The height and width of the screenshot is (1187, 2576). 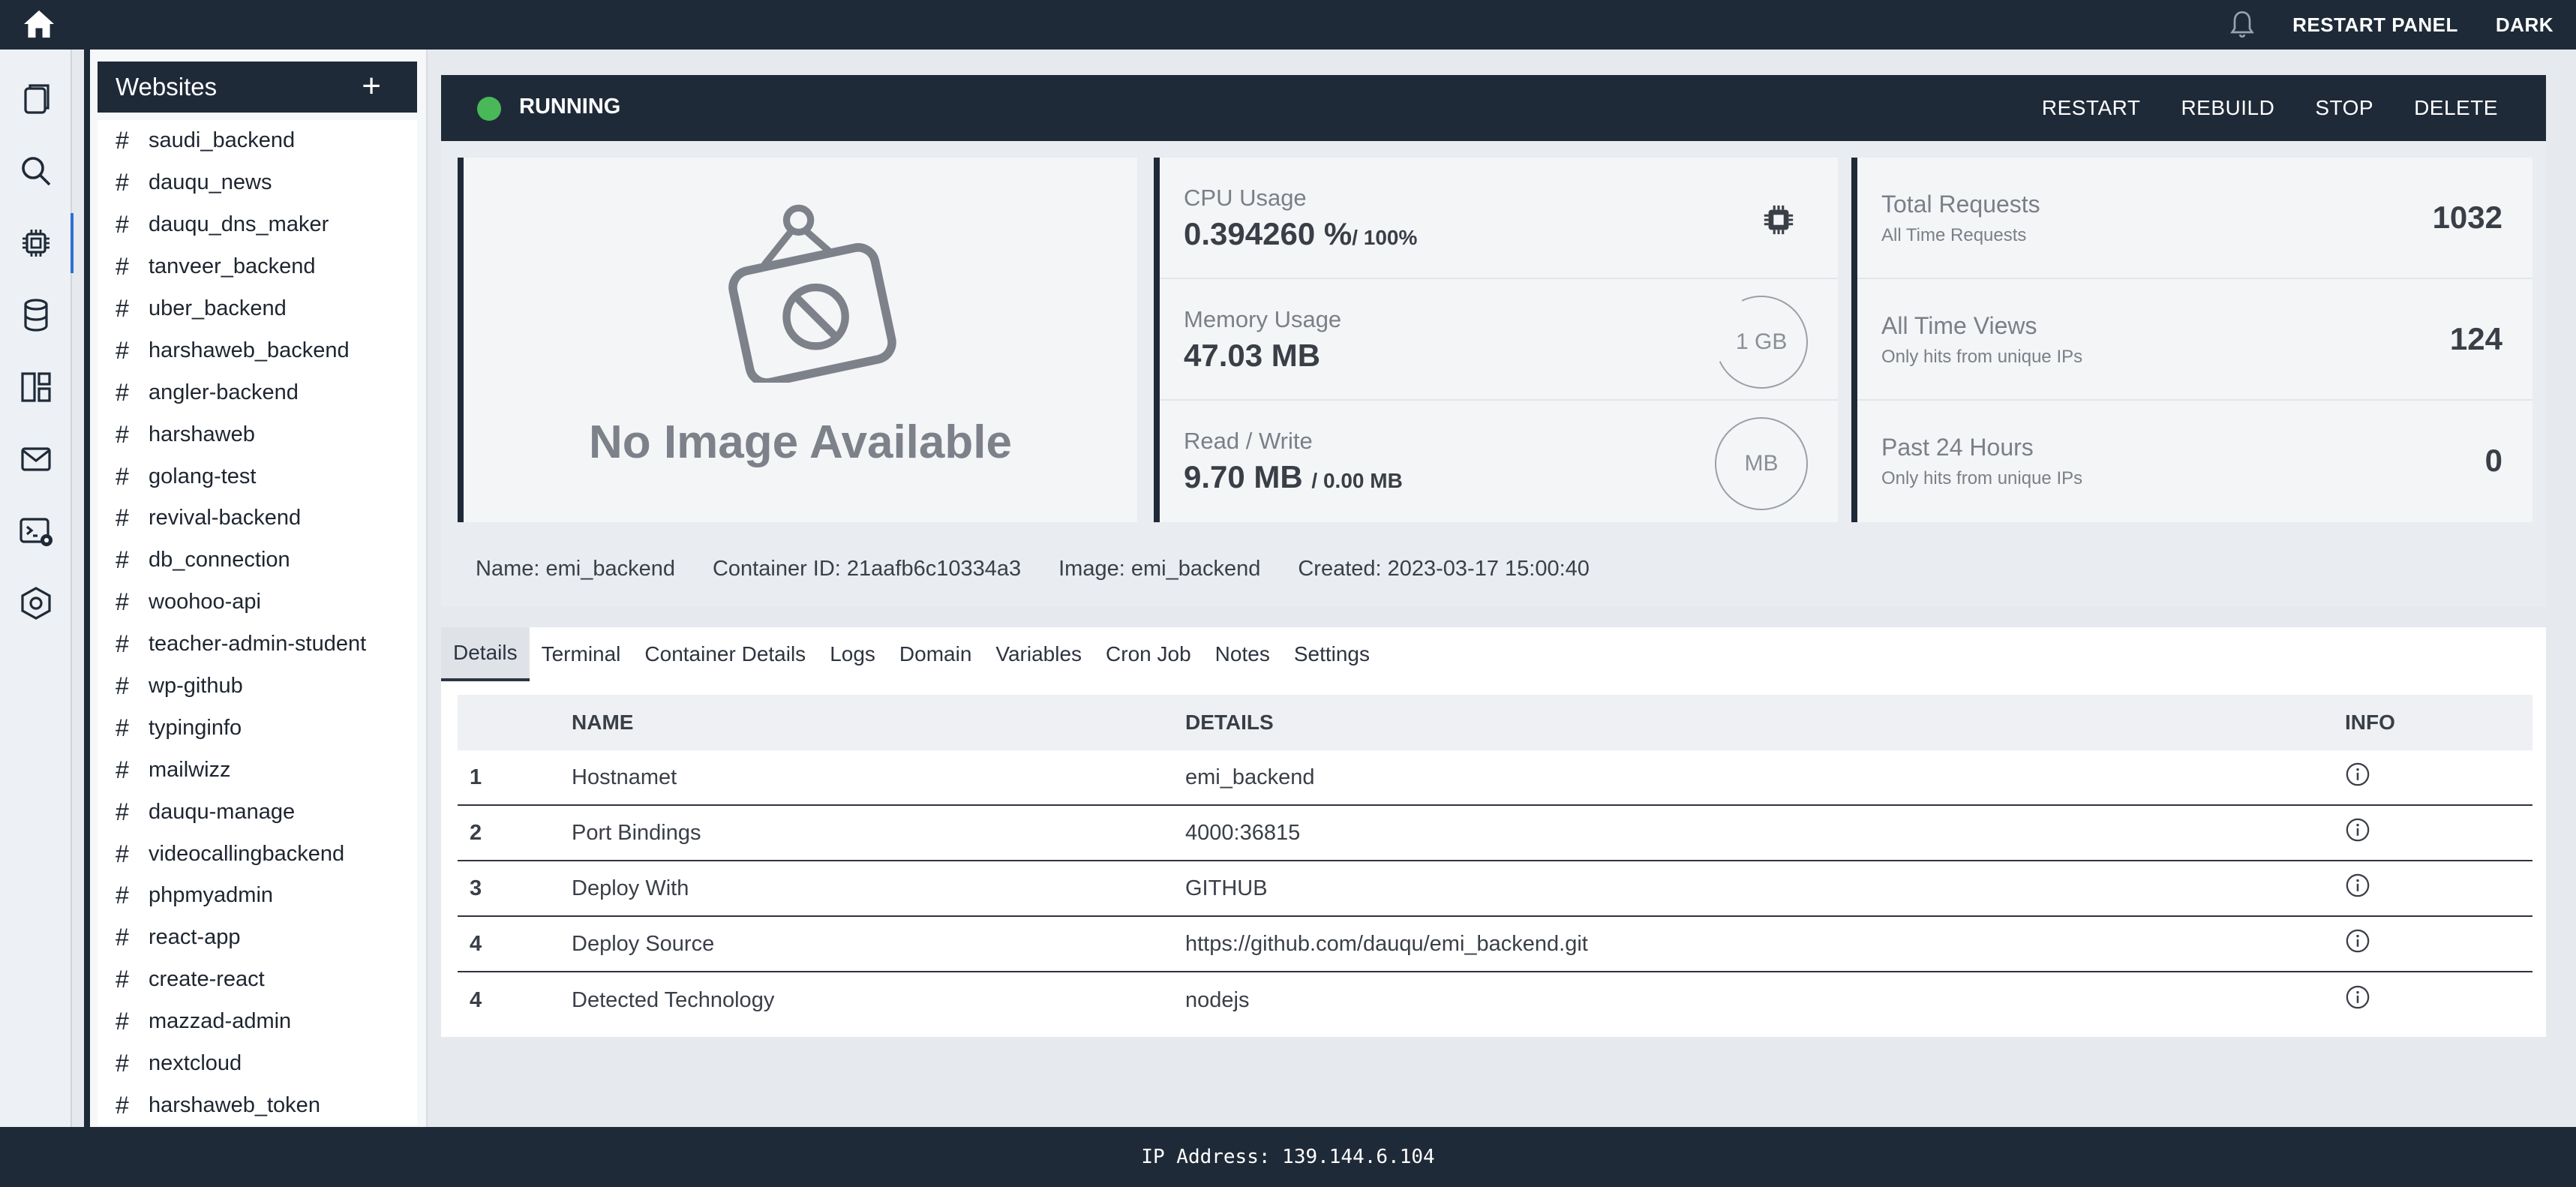 I want to click on rebuild-button: REBUILD, so click(x=2227, y=108).